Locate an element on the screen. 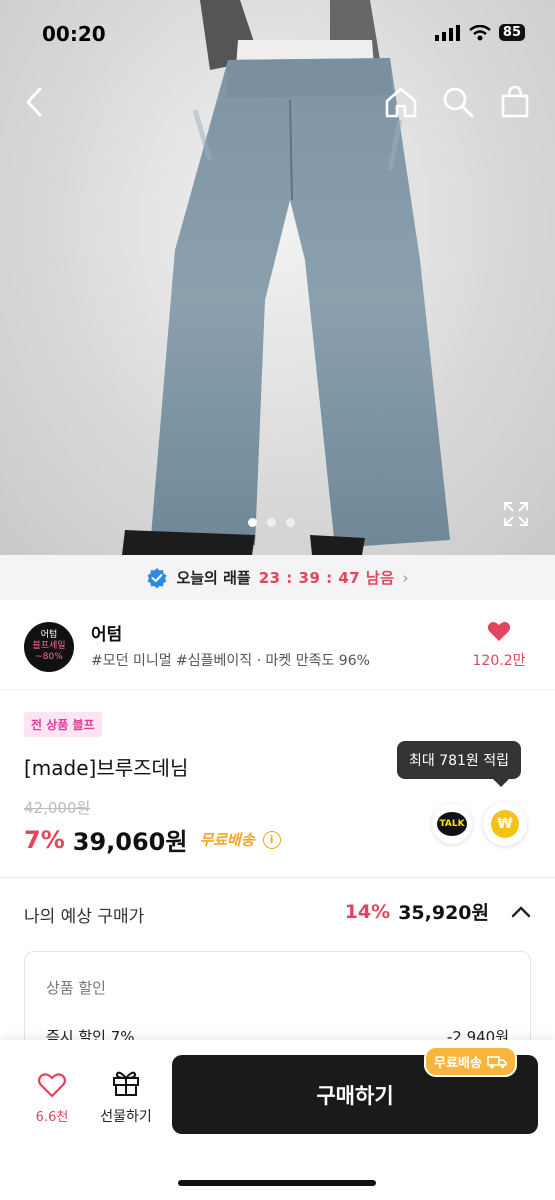  home-button is located at coordinates (401, 102).